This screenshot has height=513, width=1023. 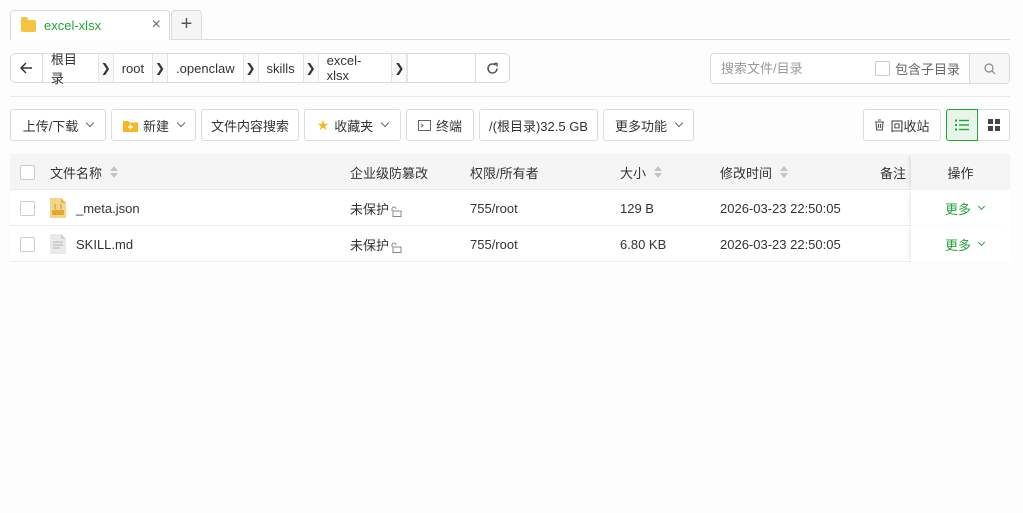 I want to click on search-button, so click(x=989, y=68).